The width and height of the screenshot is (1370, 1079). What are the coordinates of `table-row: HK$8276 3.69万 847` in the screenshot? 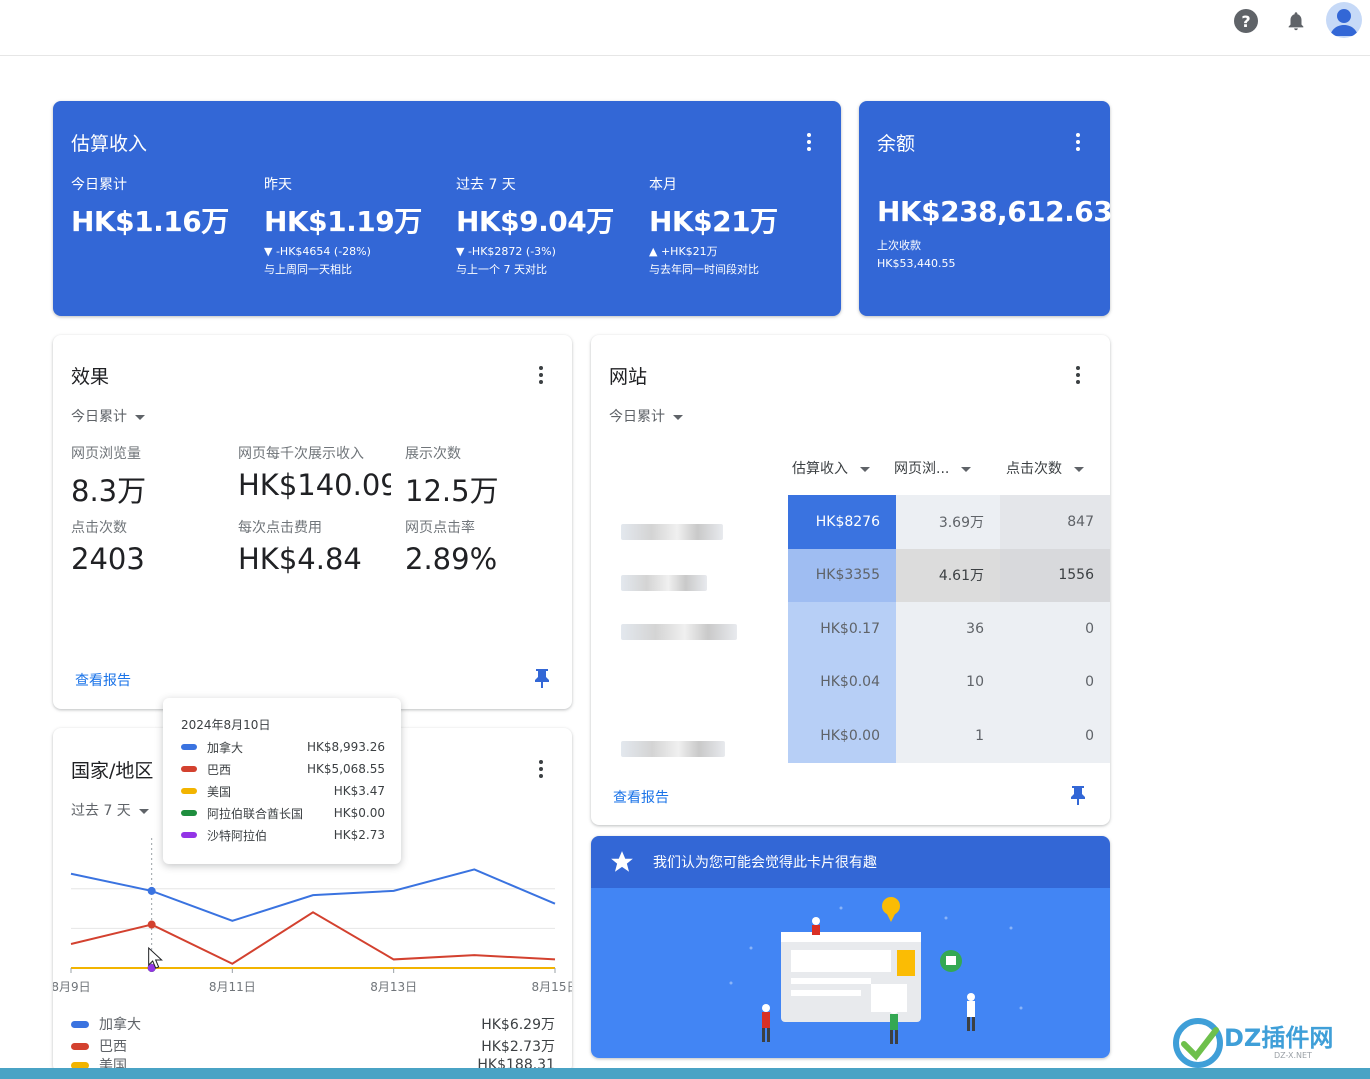 It's located at (949, 522).